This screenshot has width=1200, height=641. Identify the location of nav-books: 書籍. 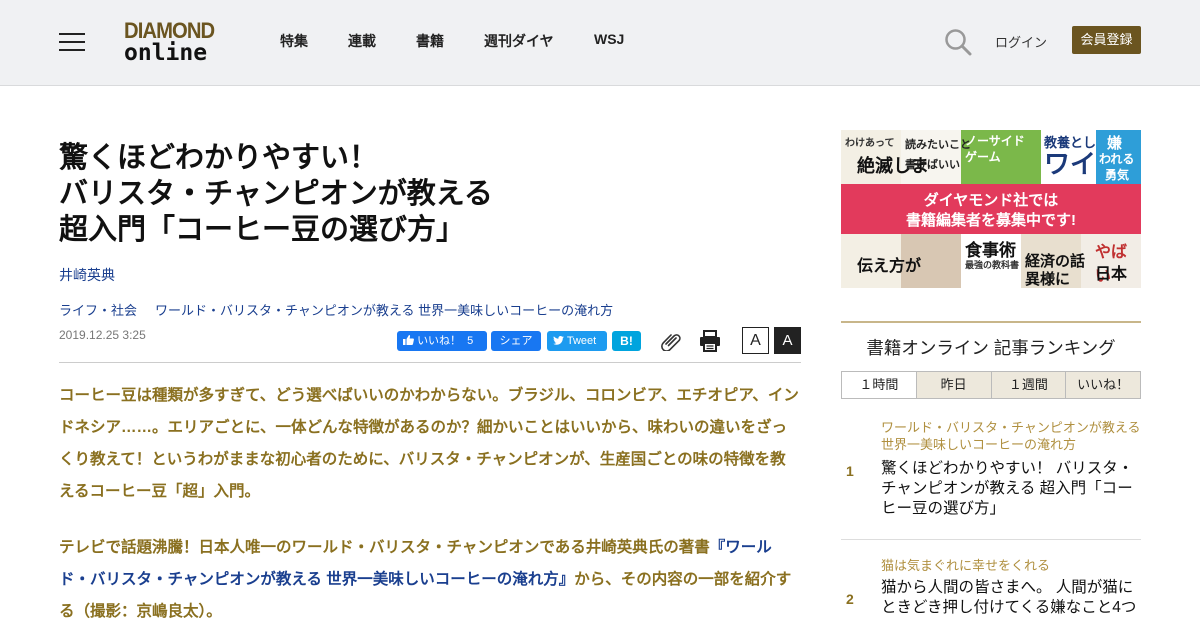
(430, 41).